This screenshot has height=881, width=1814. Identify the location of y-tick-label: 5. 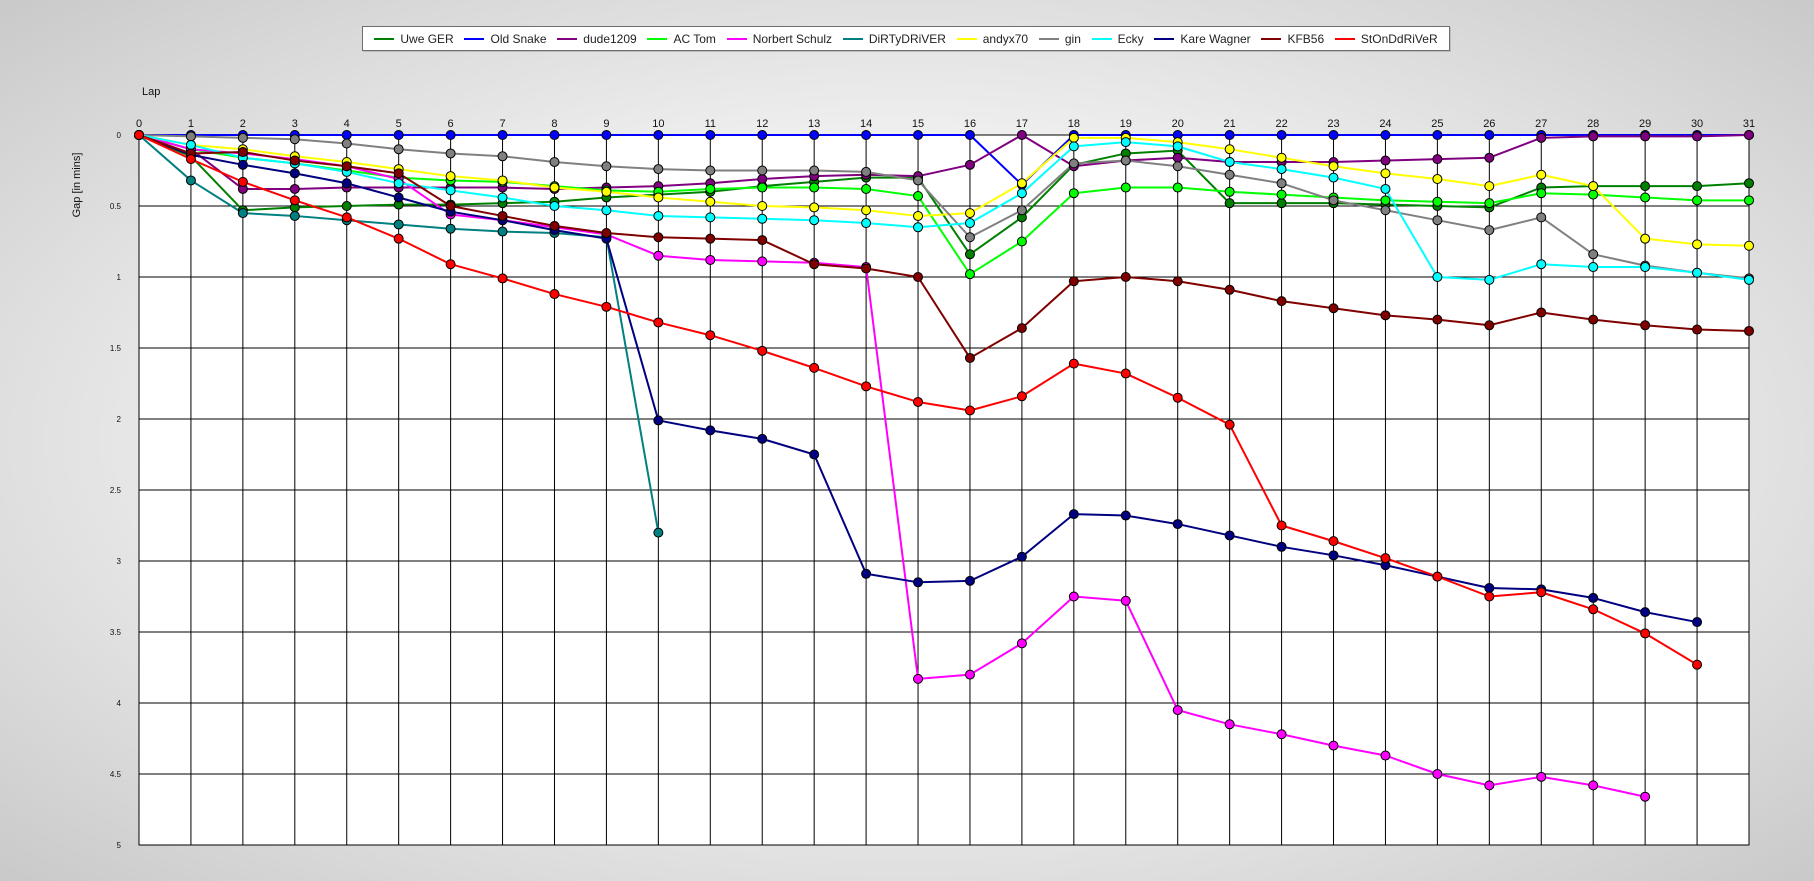
(119, 845).